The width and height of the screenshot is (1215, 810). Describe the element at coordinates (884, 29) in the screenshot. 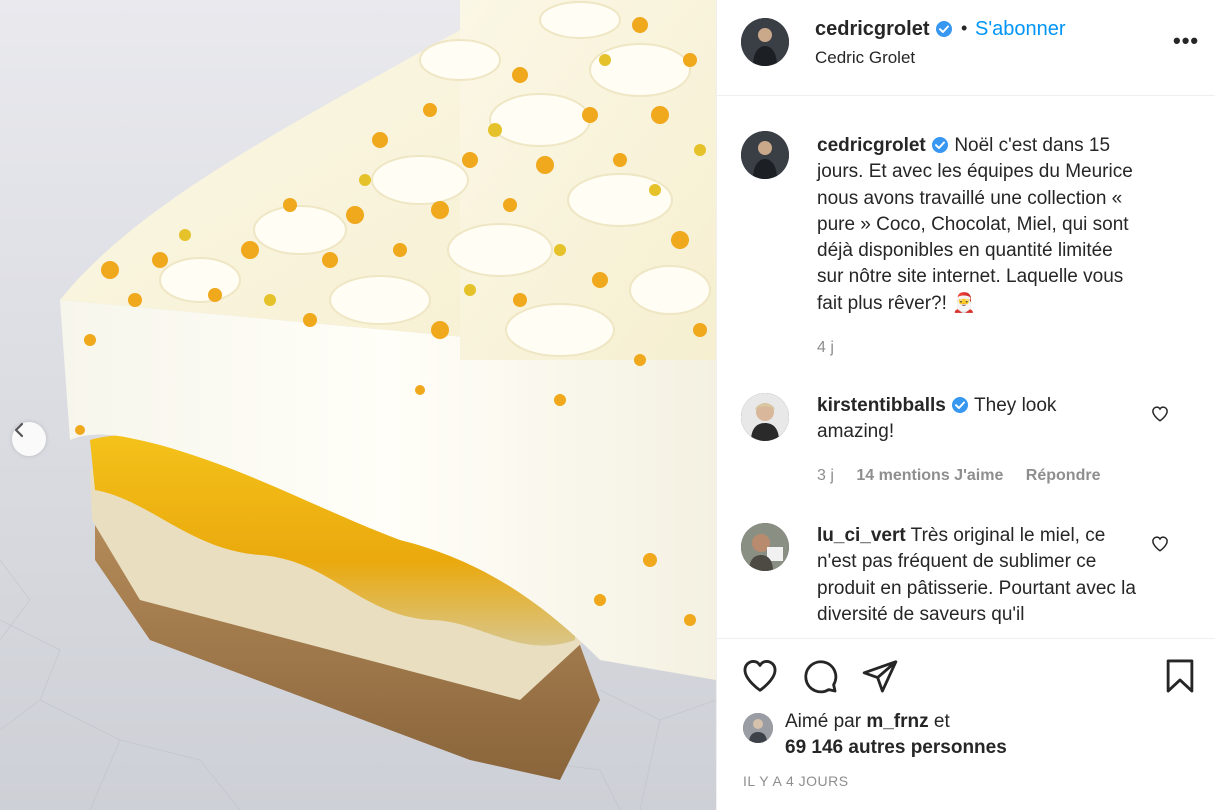

I see `author-username: cedricgrolet` at that location.